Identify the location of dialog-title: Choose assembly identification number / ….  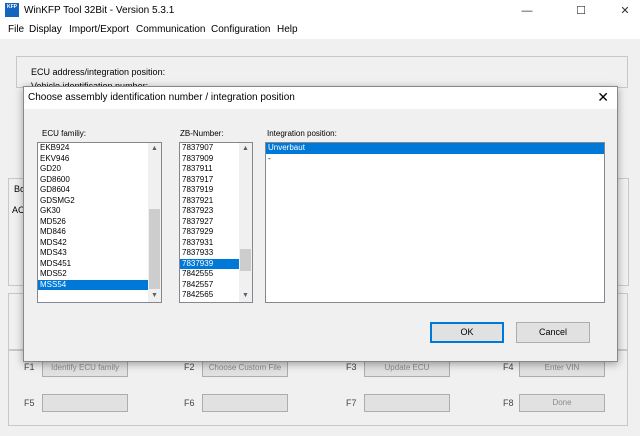
(161, 97).